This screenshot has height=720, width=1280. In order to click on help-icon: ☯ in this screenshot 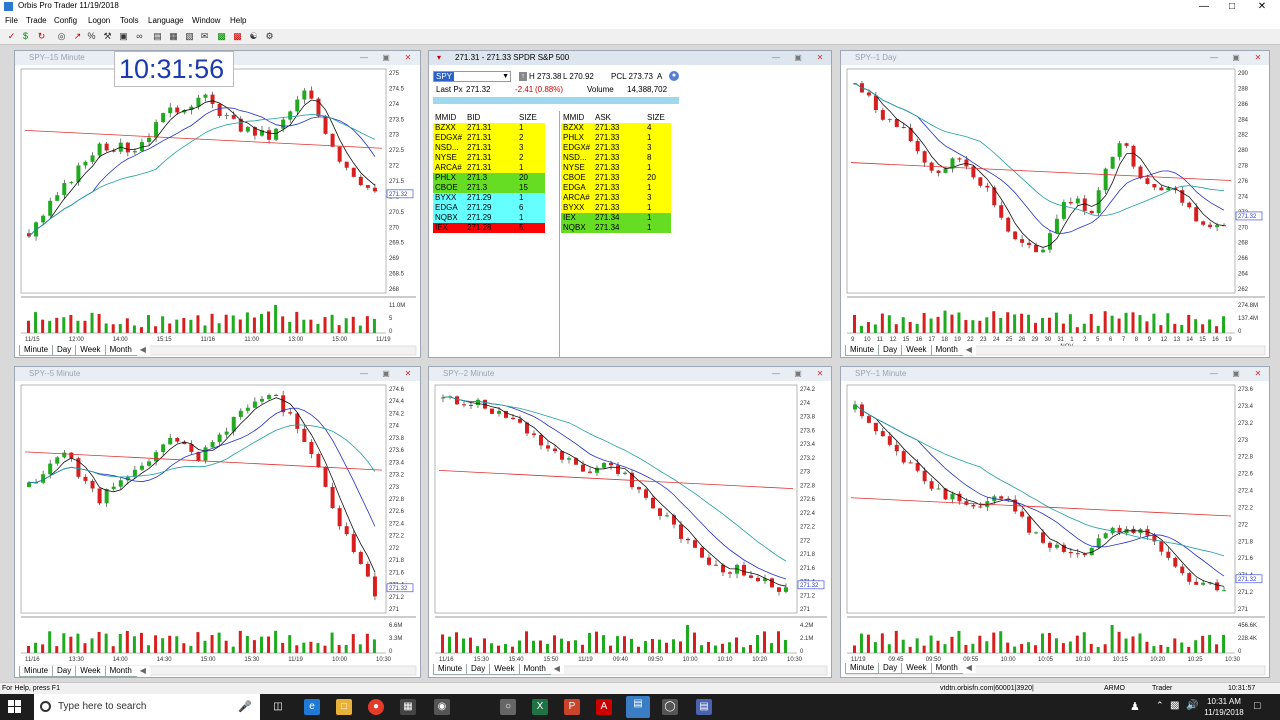, I will do `click(253, 36)`.